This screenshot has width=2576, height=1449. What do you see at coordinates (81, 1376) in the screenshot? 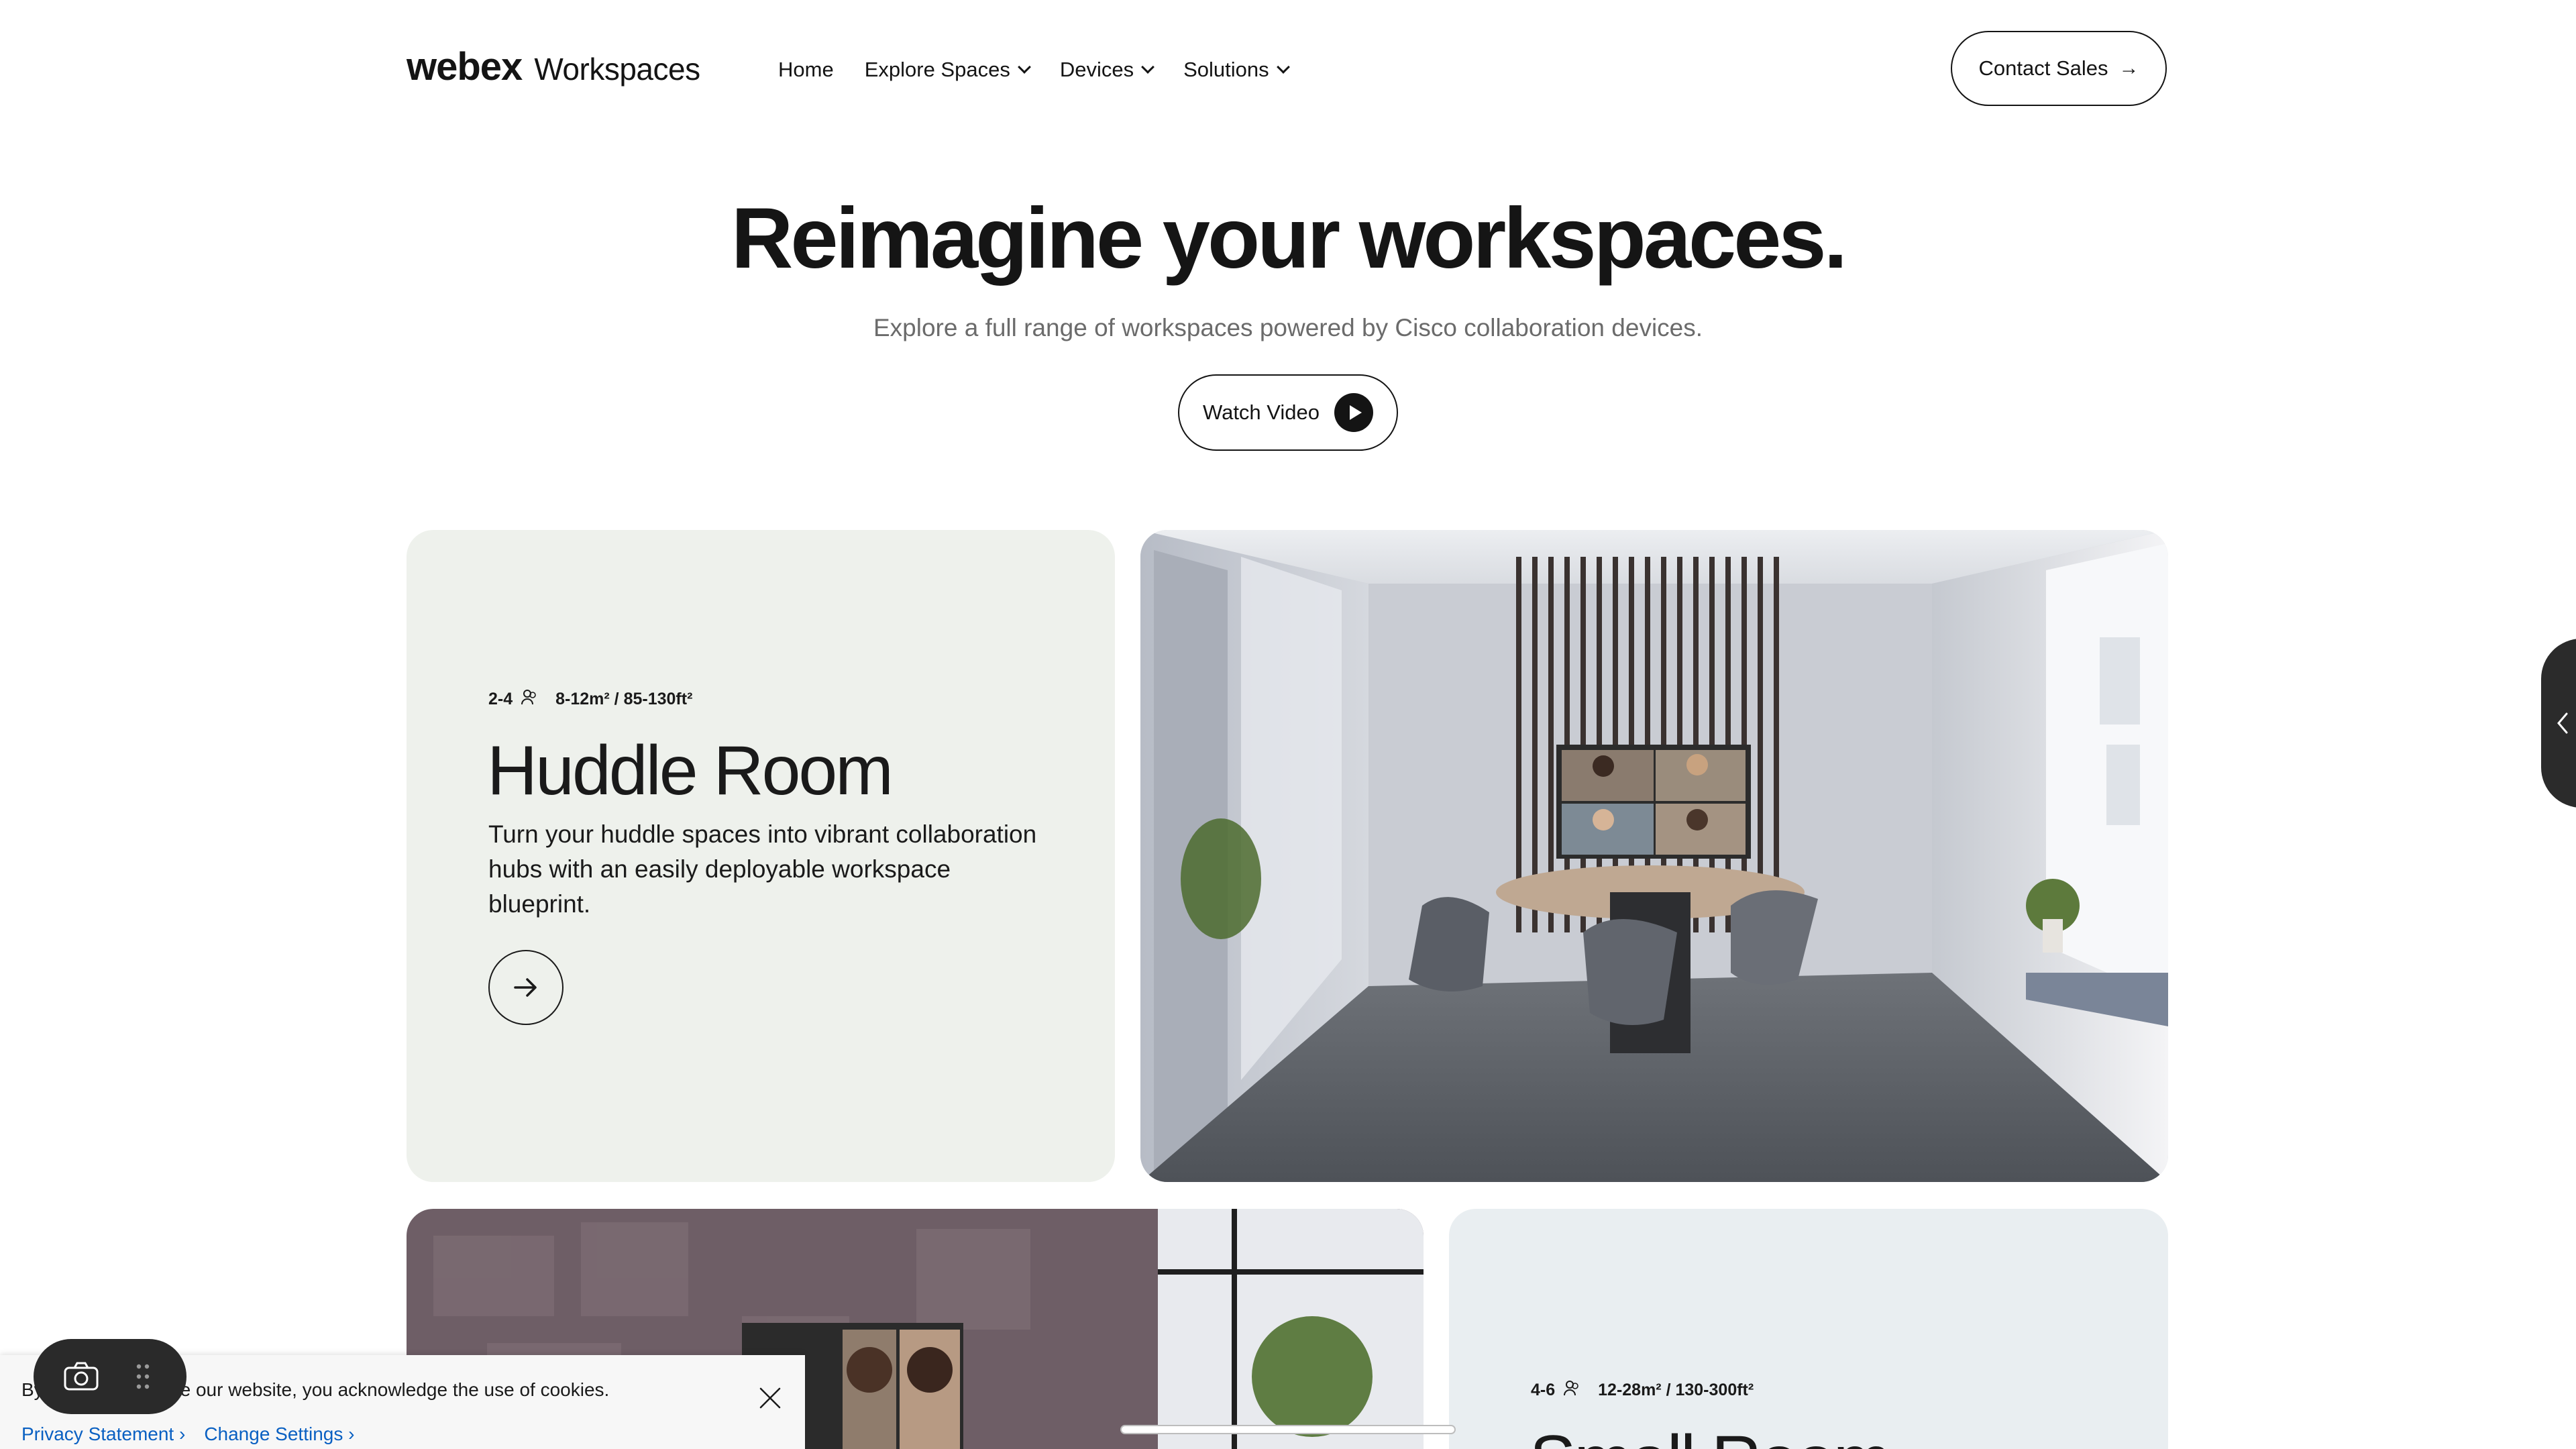
I see `camera-icon` at bounding box center [81, 1376].